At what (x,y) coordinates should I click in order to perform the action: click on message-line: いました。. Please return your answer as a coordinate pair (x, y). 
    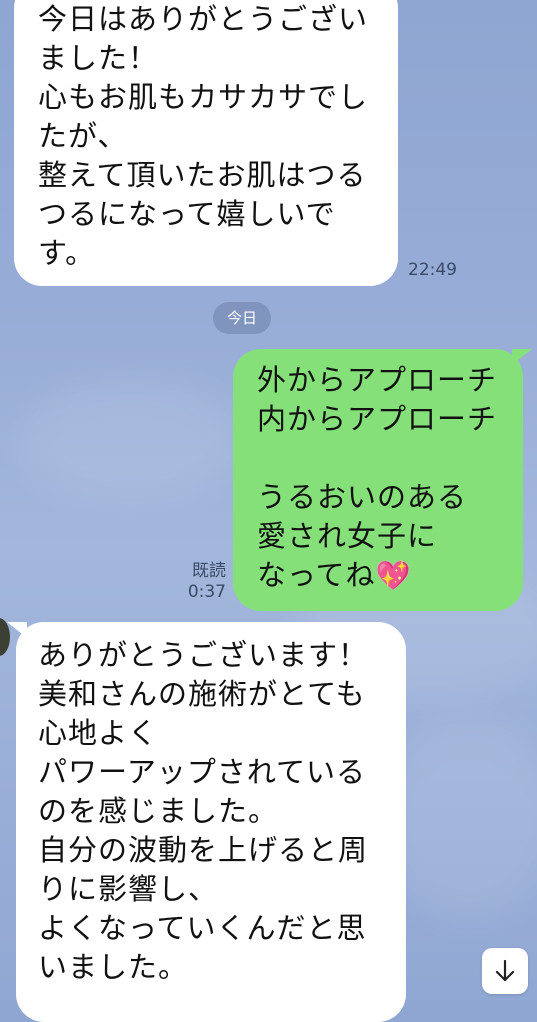
    Looking at the image, I should click on (113, 967).